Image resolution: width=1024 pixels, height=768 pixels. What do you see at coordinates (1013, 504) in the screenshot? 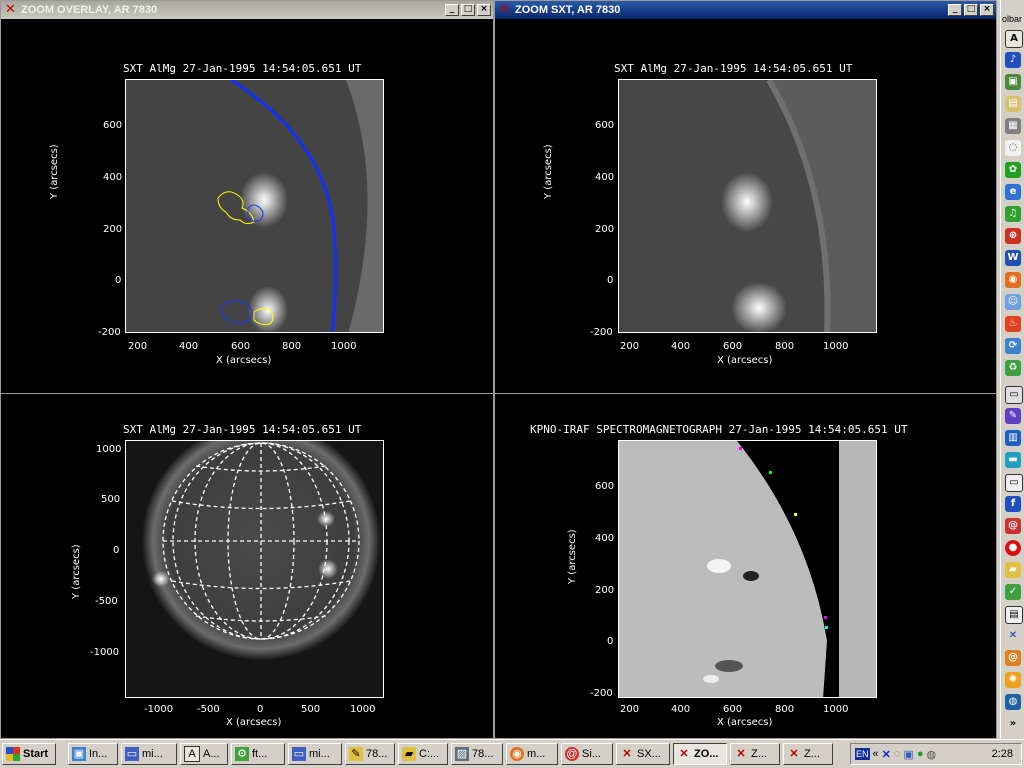
I see `ftp-icon: f` at bounding box center [1013, 504].